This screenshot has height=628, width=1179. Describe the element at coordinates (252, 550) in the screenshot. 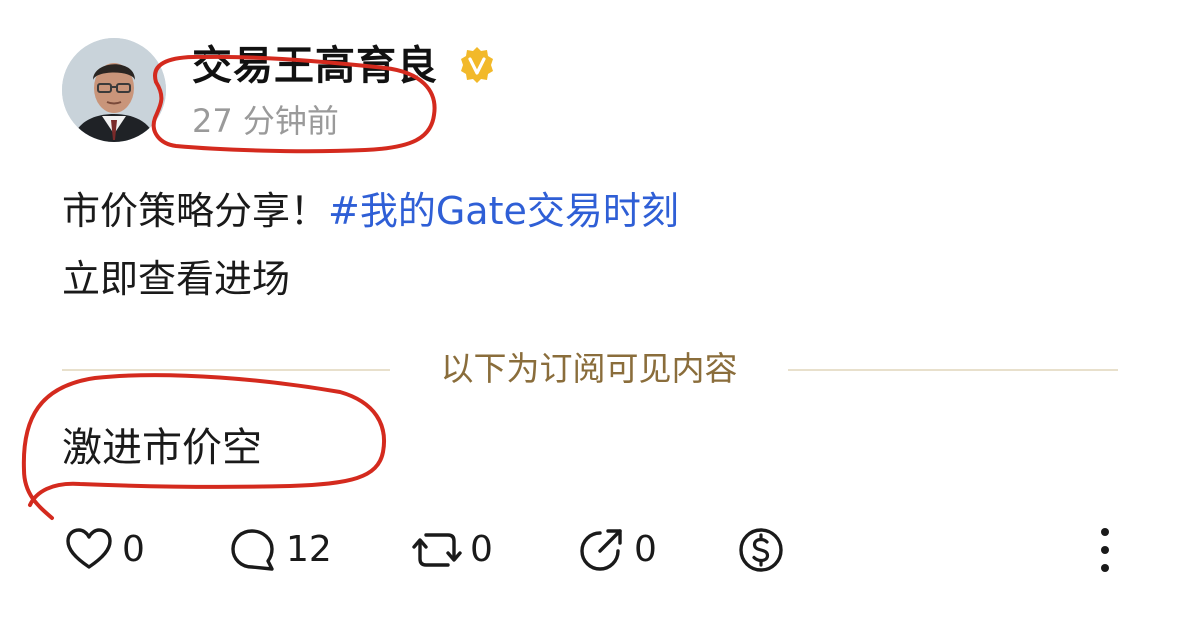

I see `comment-bubble-icon` at that location.